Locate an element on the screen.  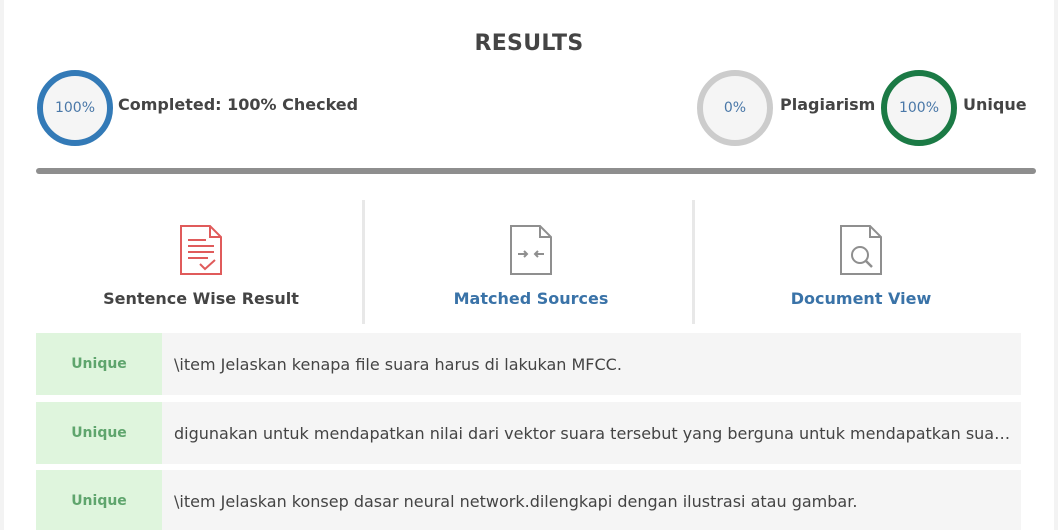
plagiarism-percent: 0% is located at coordinates (735, 108).